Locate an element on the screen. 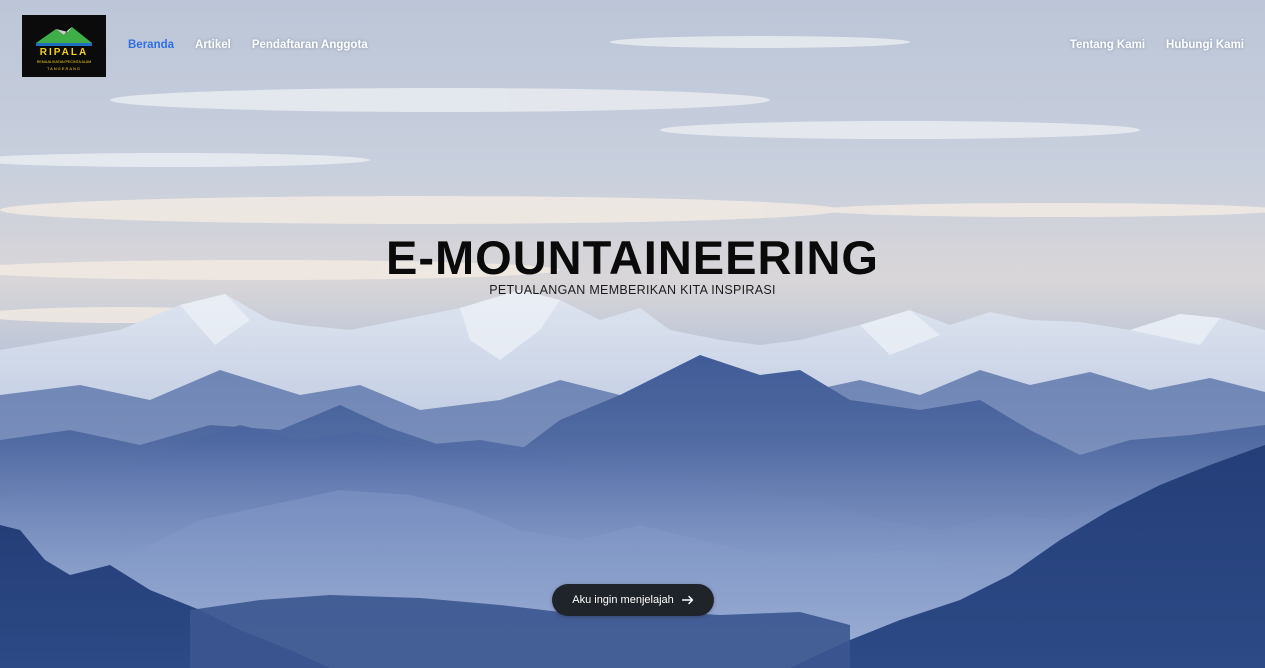 The height and width of the screenshot is (668, 1265). hero-subtitle: PETUALANGAN MEMBERIKAN KITA INSPIRASI is located at coordinates (632, 290).